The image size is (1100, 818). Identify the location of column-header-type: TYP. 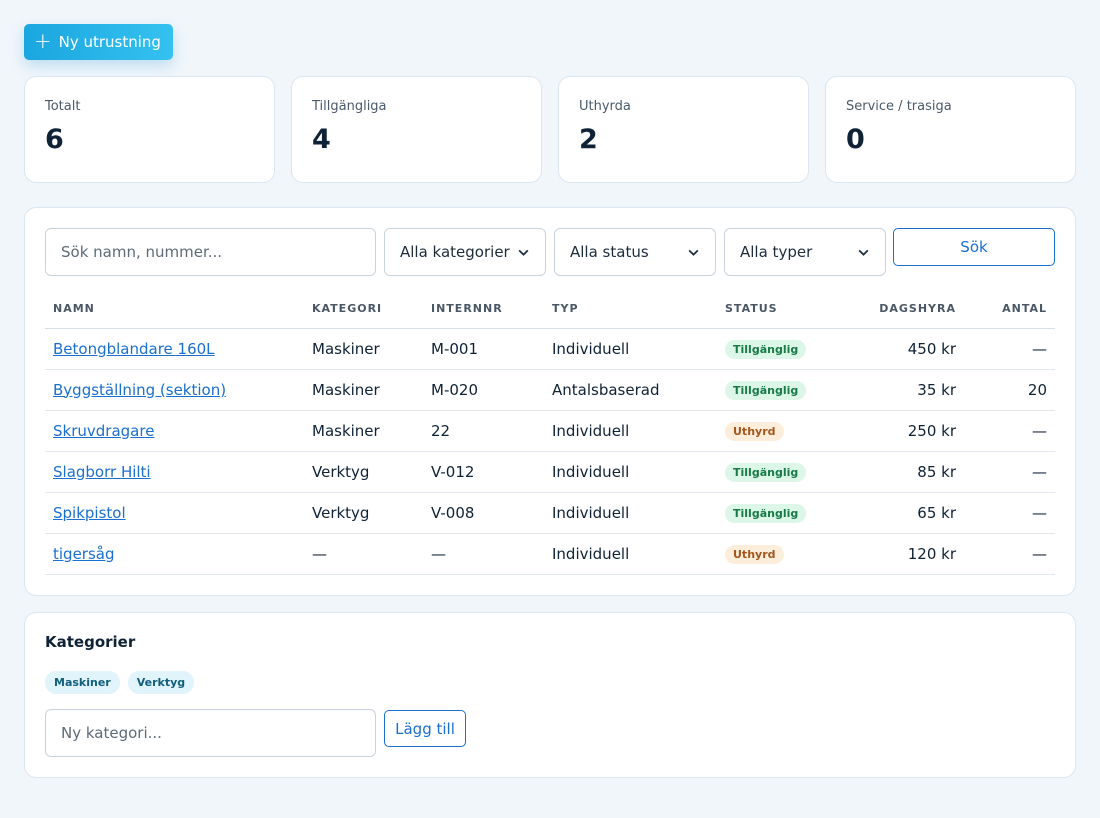
(630, 309).